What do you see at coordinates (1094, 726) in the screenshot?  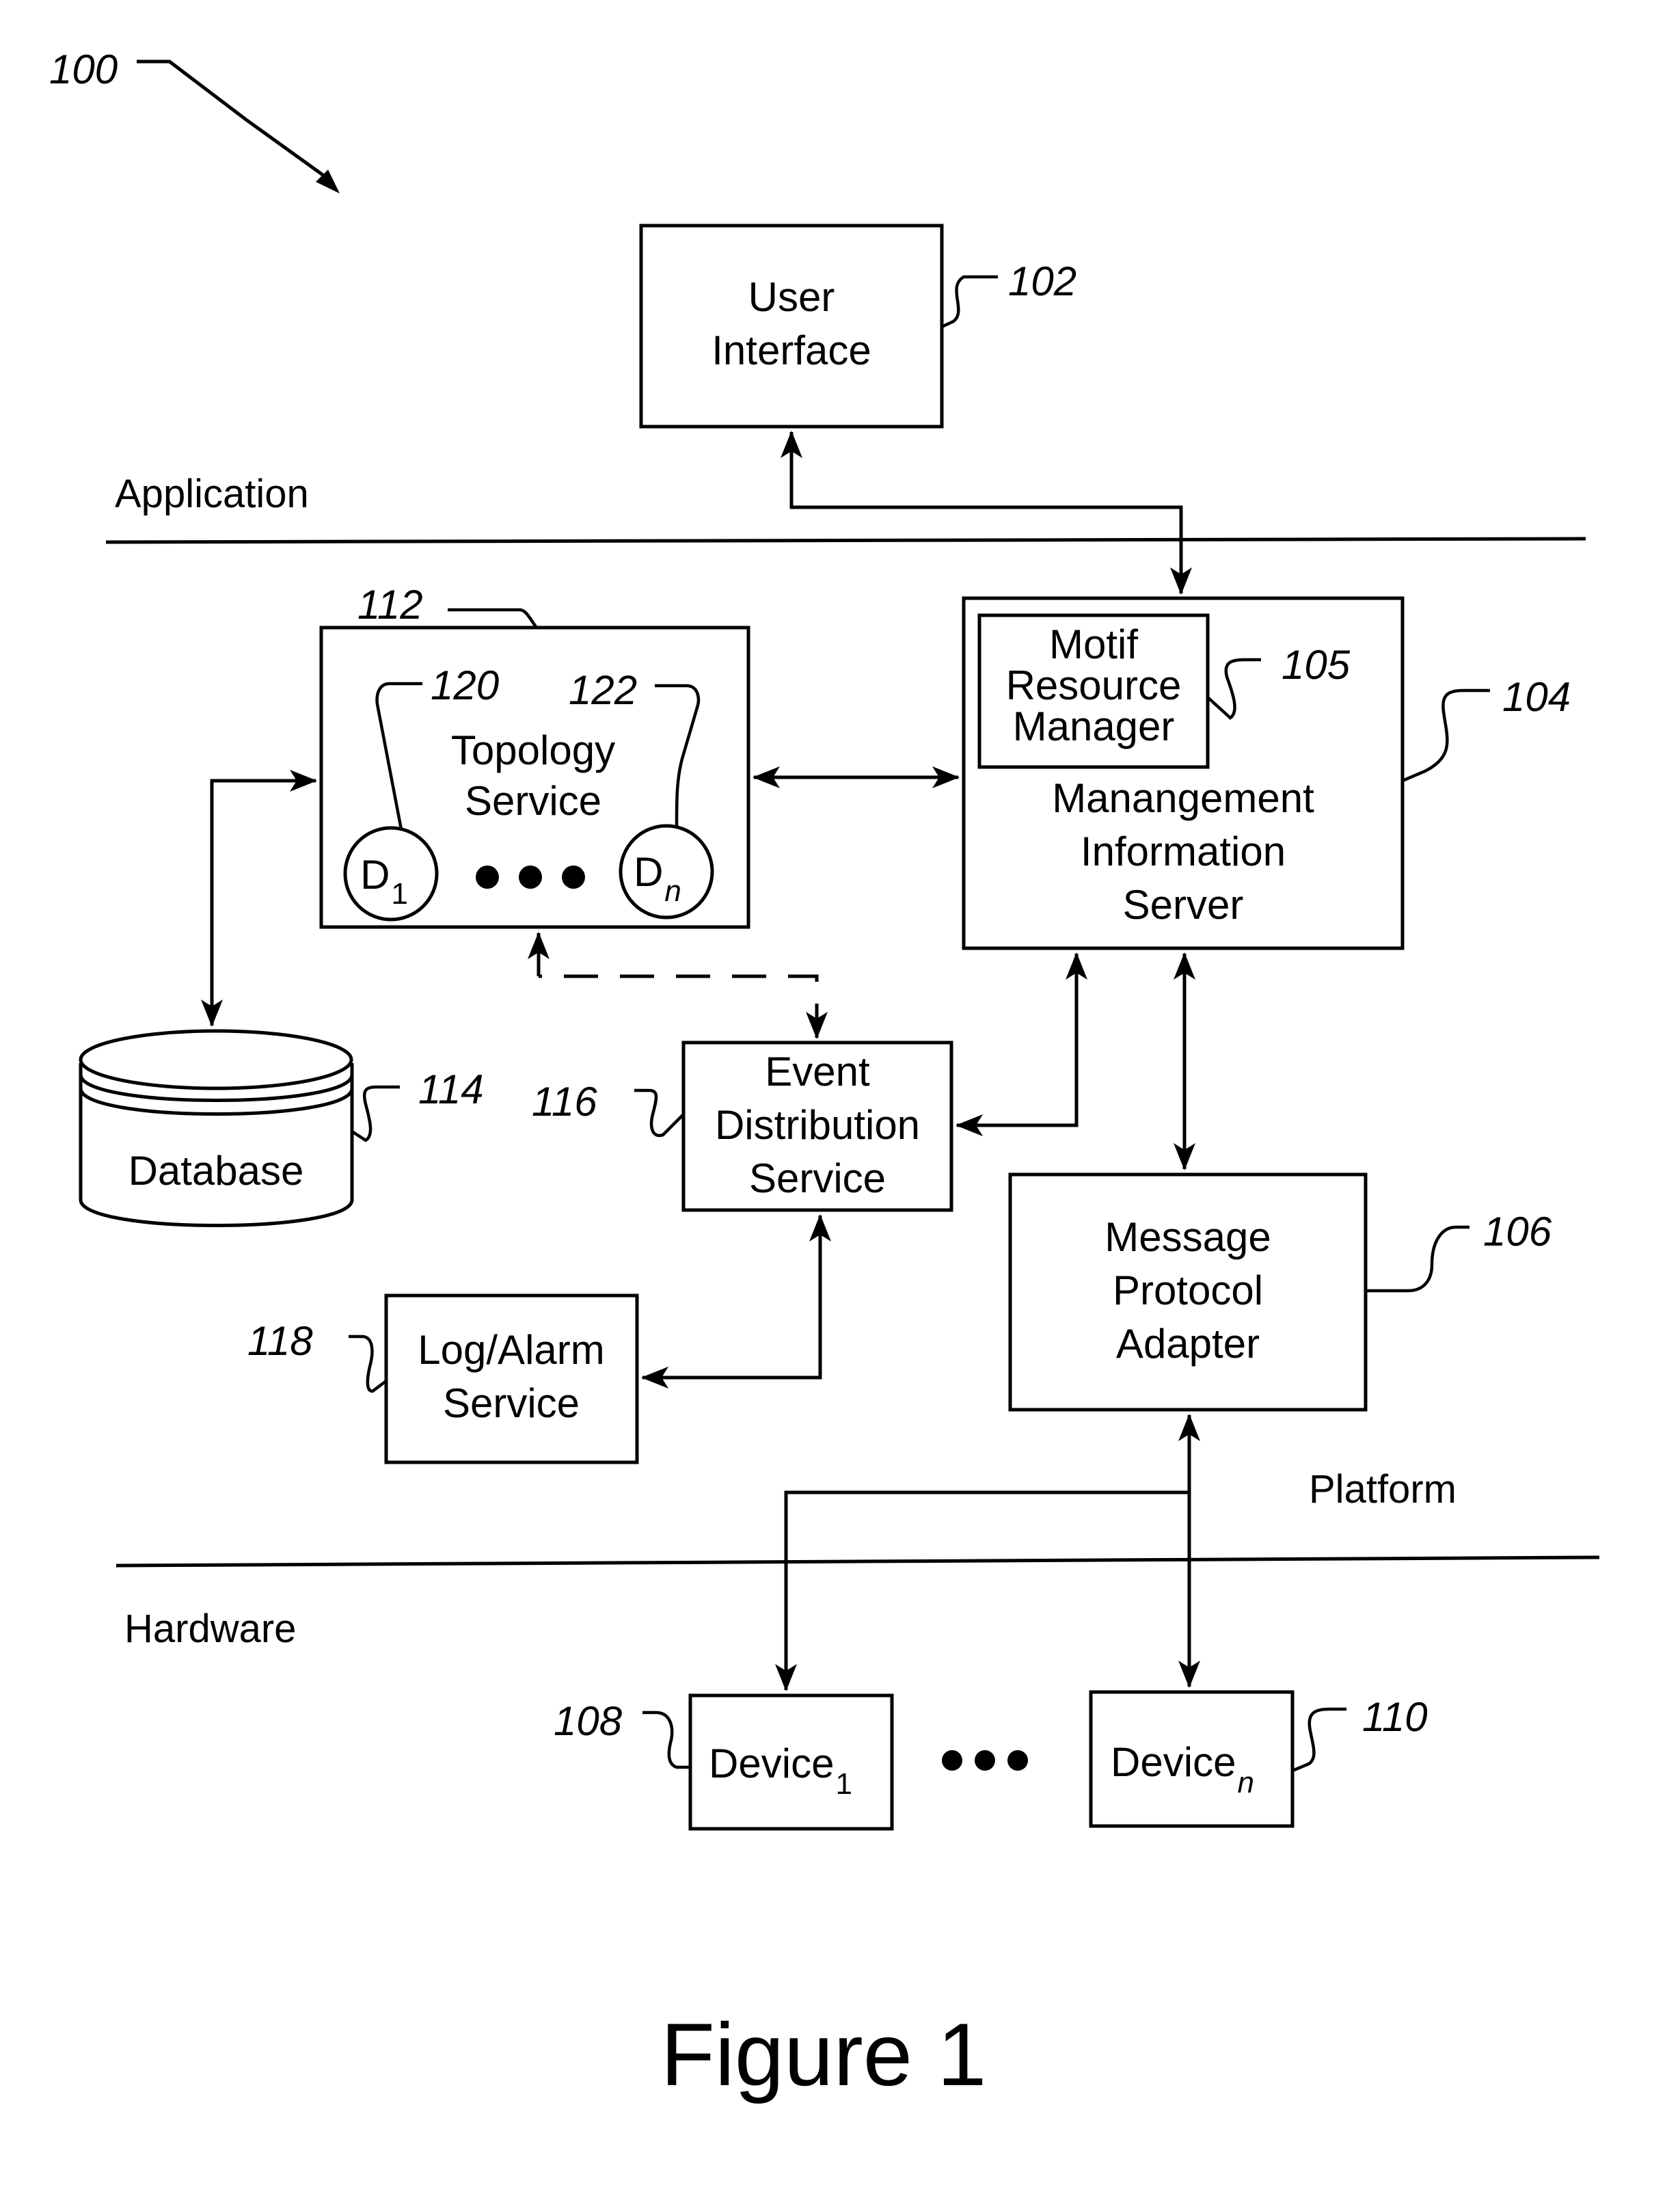 I see `motif-manager-label-line3: Manager` at bounding box center [1094, 726].